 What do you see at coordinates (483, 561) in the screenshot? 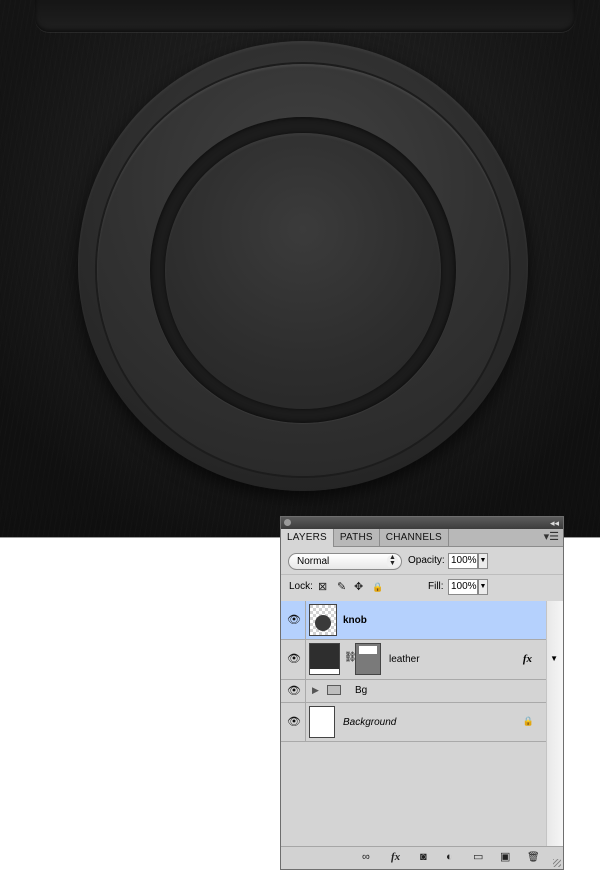
I see `opacity-slider-button: ▼` at bounding box center [483, 561].